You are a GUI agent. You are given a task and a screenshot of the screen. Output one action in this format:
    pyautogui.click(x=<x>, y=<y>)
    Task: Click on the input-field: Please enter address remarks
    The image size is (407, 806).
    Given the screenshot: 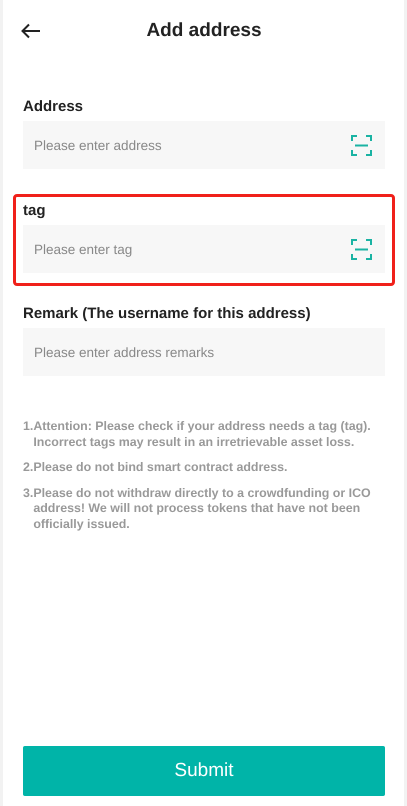 What is the action you would take?
    pyautogui.click(x=204, y=352)
    